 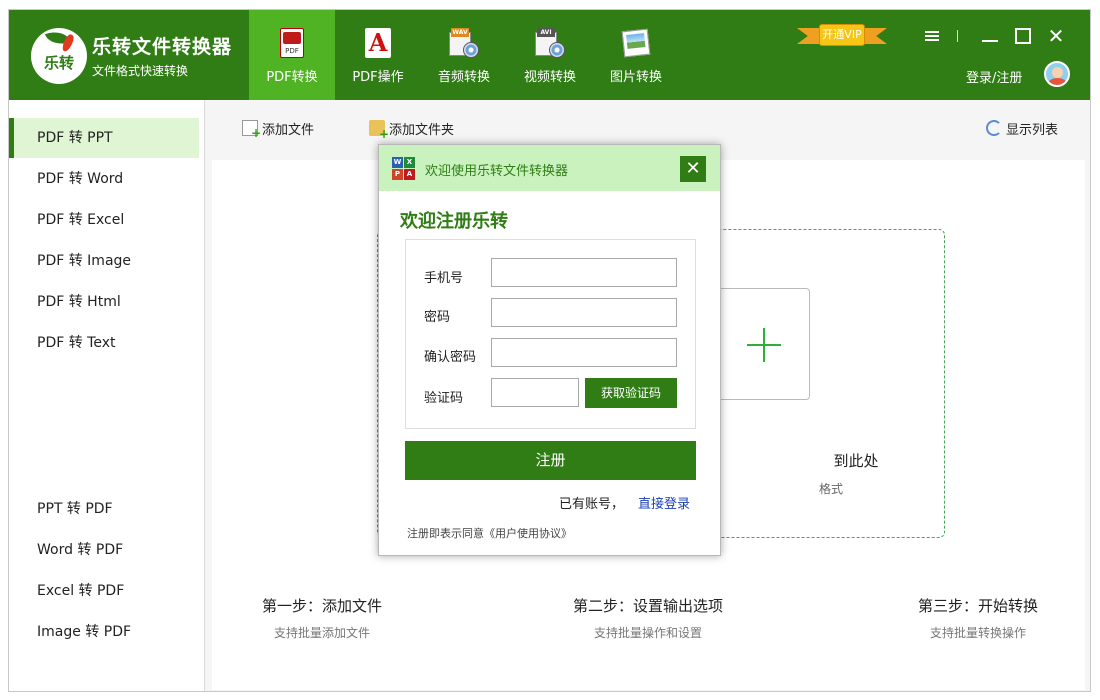 What do you see at coordinates (549, 77) in the screenshot?
I see `tab-label: 视频转换` at bounding box center [549, 77].